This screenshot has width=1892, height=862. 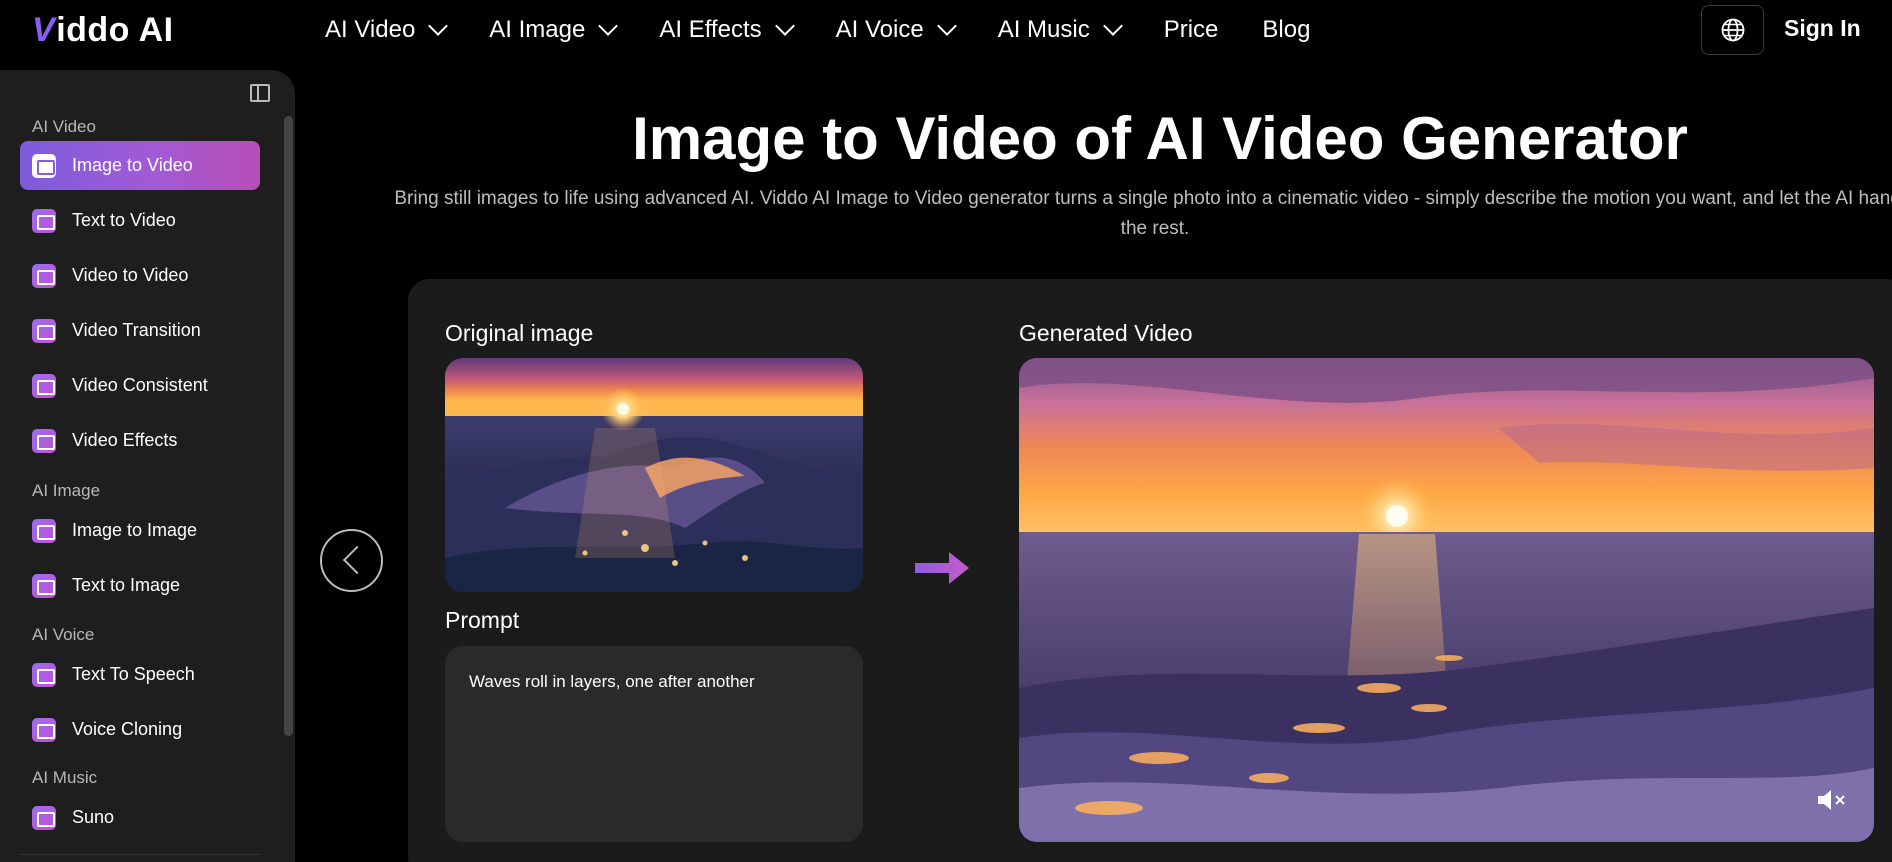 What do you see at coordinates (879, 29) in the screenshot?
I see `nav-label: AI Voice` at bounding box center [879, 29].